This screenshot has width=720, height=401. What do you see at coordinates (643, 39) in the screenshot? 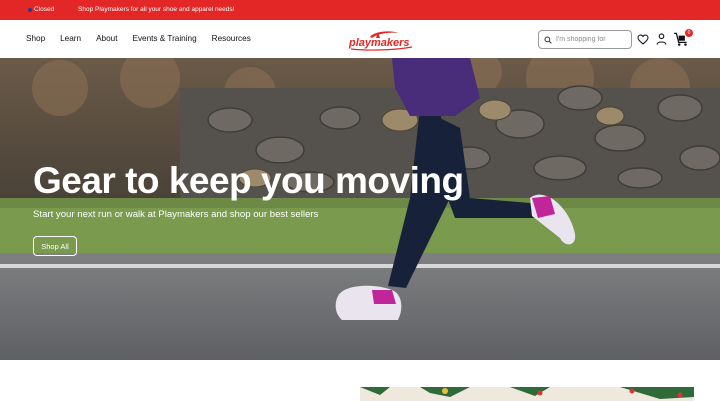
I see `heart-icon` at bounding box center [643, 39].